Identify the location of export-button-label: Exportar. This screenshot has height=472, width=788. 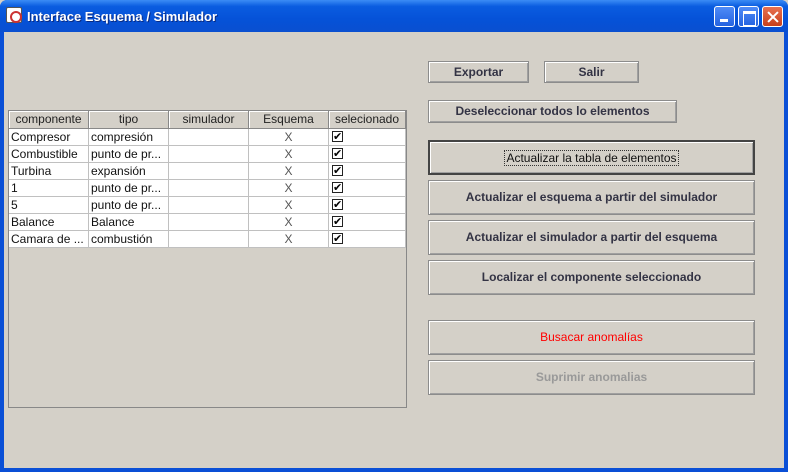
(478, 72).